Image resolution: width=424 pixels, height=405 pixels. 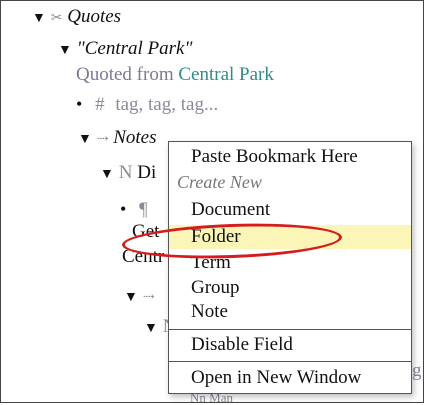 I want to click on menu-item-document: Document, so click(x=290, y=210).